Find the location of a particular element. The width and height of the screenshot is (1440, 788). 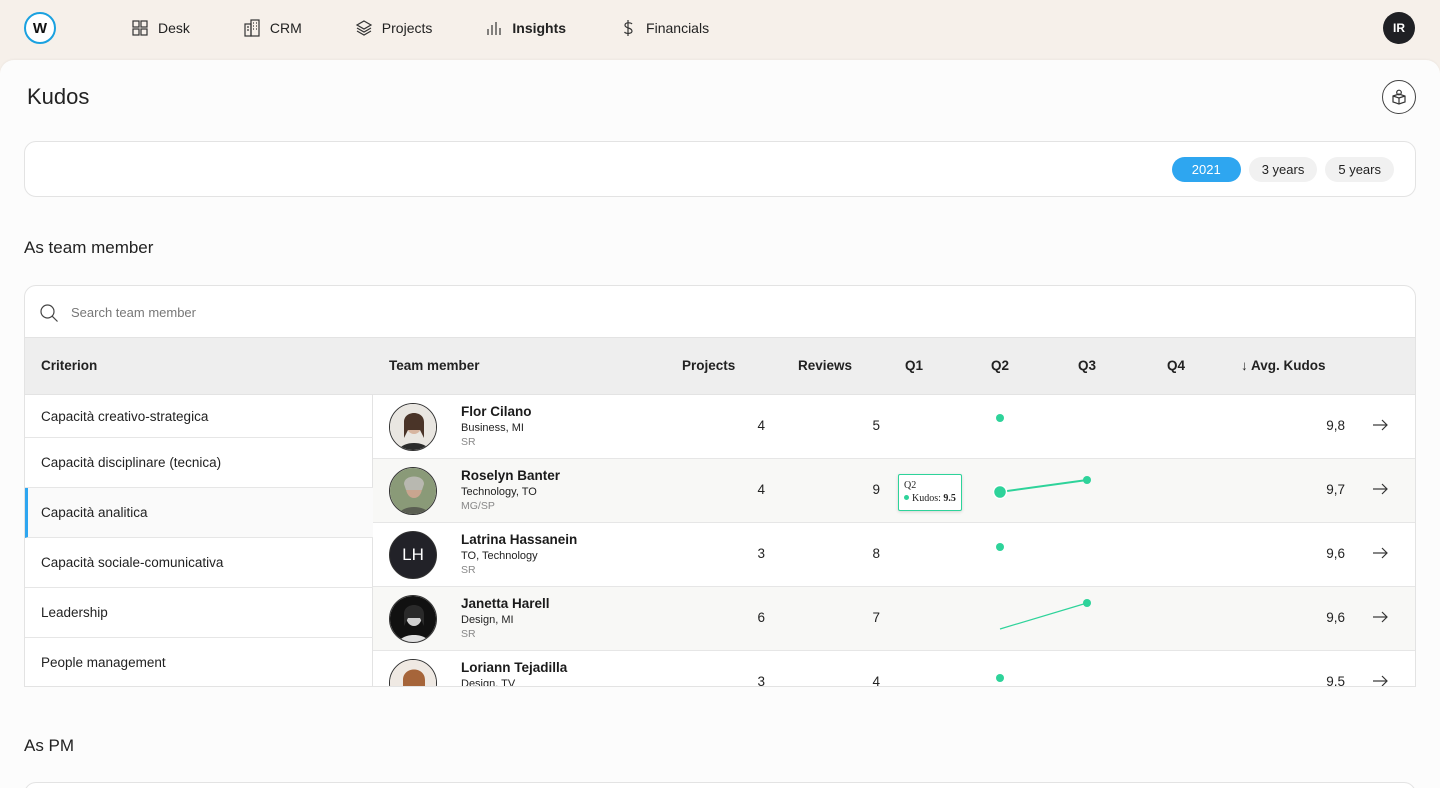

nav-item-insights: Insights is located at coordinates (525, 28).